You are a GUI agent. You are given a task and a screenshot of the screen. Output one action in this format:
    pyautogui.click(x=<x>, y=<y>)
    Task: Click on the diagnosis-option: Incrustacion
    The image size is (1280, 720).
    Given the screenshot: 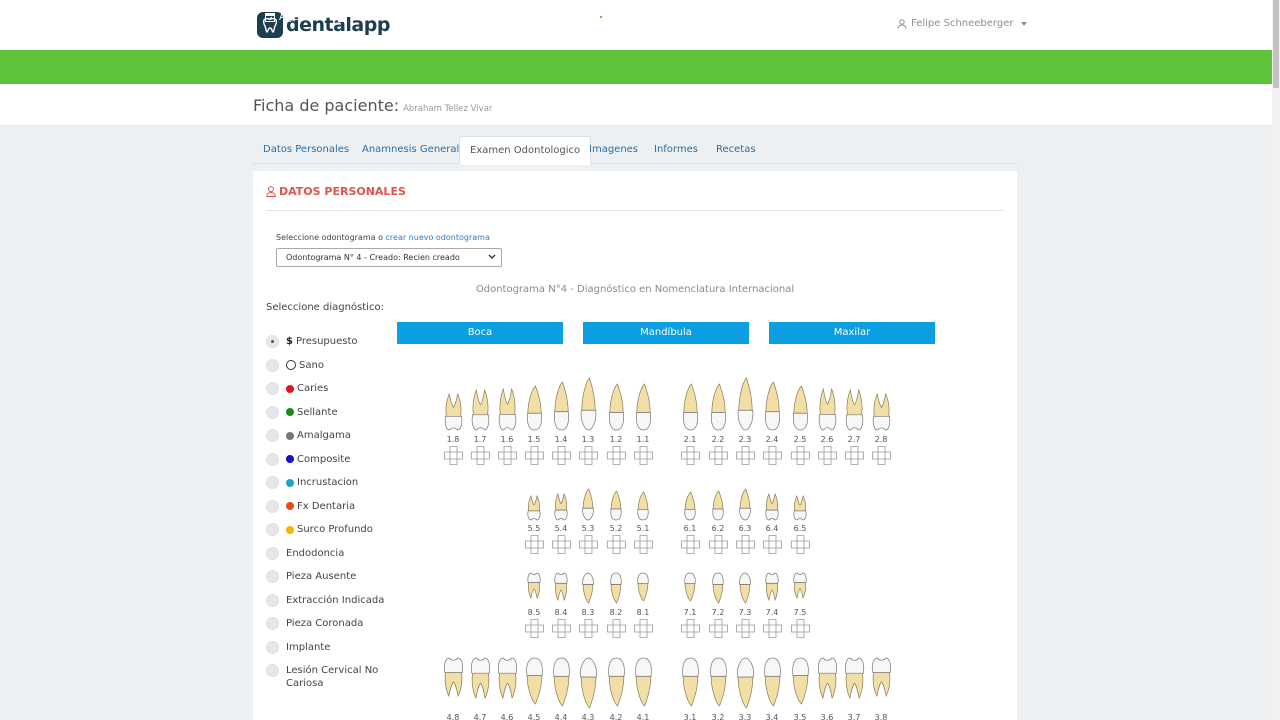 What is the action you would take?
    pyautogui.click(x=312, y=482)
    